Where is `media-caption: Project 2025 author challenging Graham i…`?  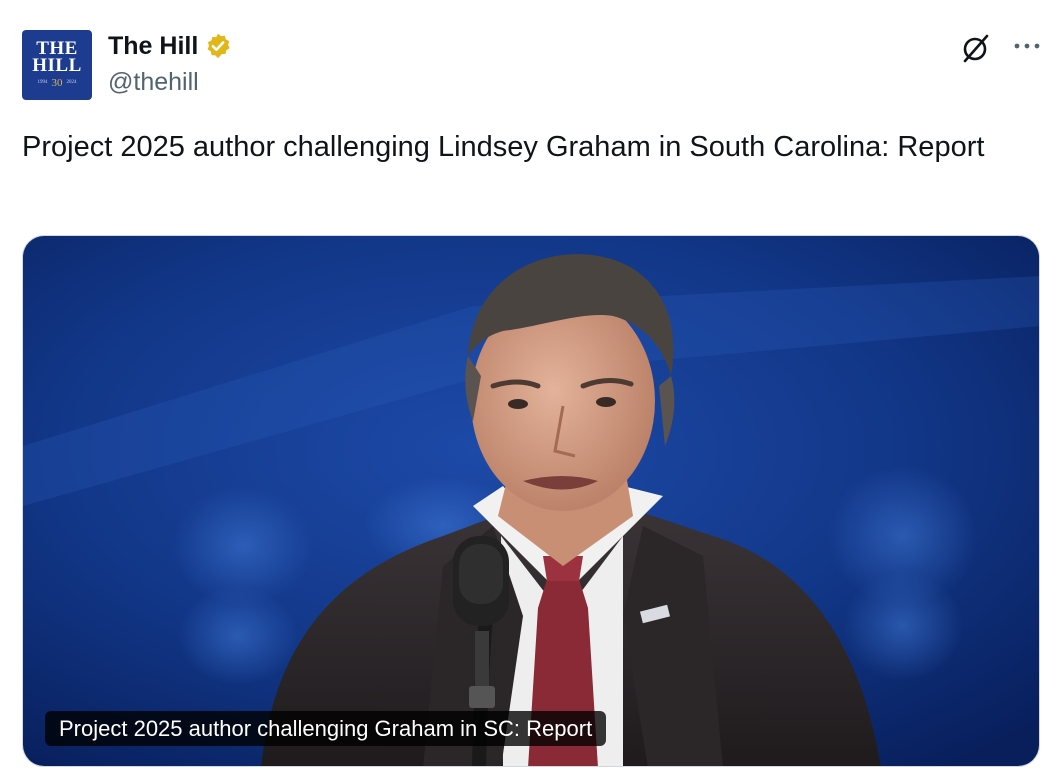
media-caption: Project 2025 author challenging Graham i… is located at coordinates (326, 728).